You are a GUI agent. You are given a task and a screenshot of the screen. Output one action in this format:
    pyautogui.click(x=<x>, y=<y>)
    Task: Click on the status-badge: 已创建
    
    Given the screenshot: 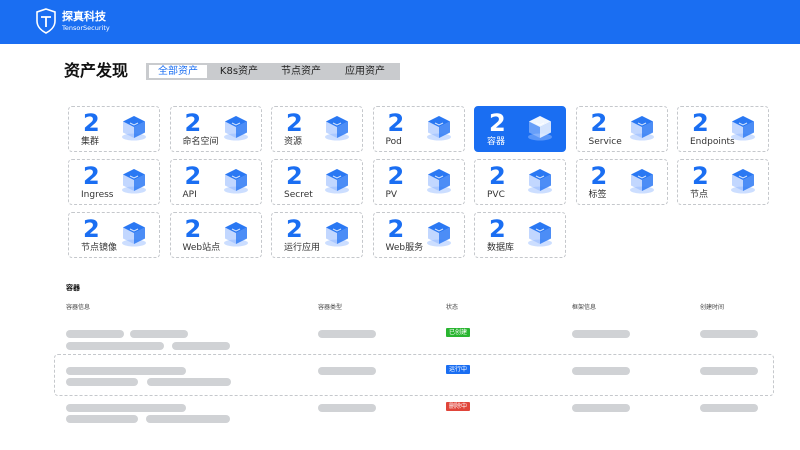 What is the action you would take?
    pyautogui.click(x=458, y=332)
    